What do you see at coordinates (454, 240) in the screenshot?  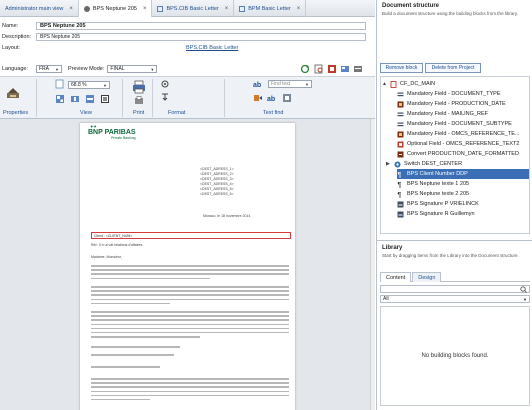 I see `panel-divider` at bounding box center [454, 240].